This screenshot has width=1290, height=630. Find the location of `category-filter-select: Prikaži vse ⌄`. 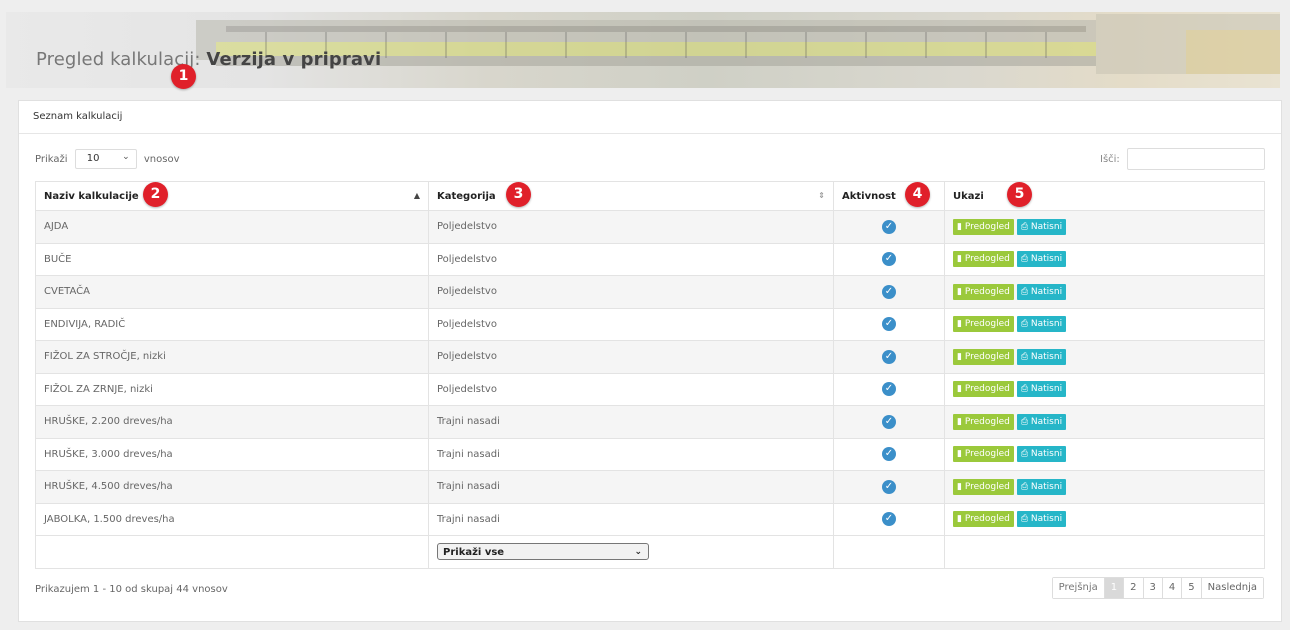

category-filter-select: Prikaži vse ⌄ is located at coordinates (543, 552).